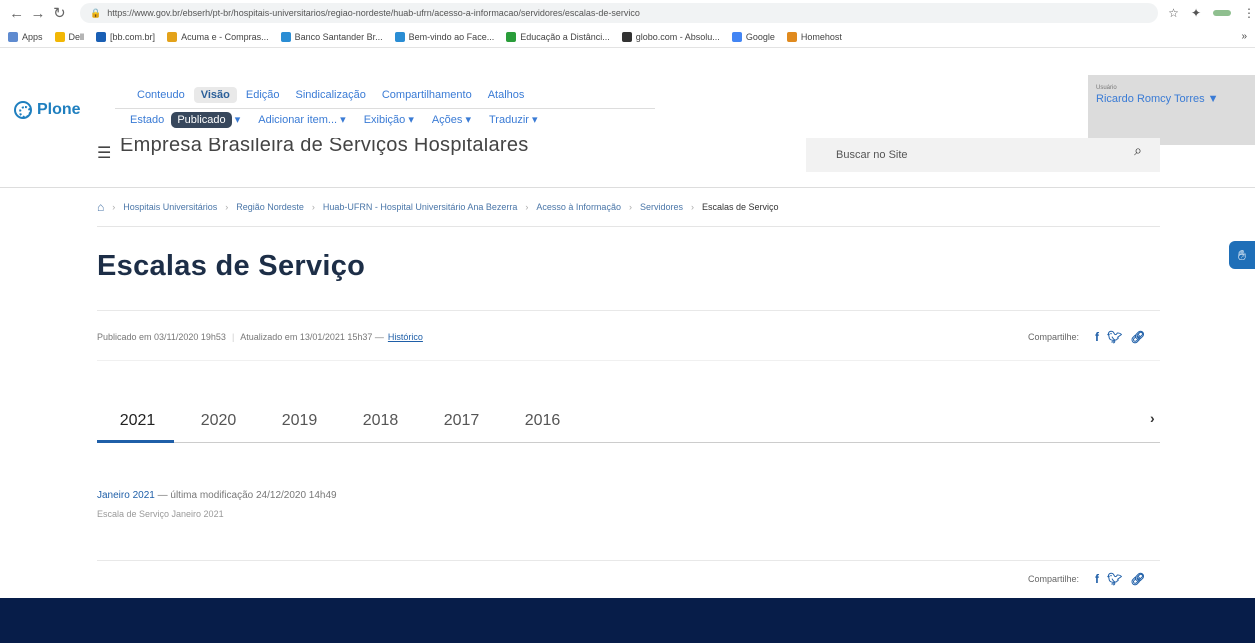  I want to click on plone-tab-conteudo: Conteudo, so click(161, 95).